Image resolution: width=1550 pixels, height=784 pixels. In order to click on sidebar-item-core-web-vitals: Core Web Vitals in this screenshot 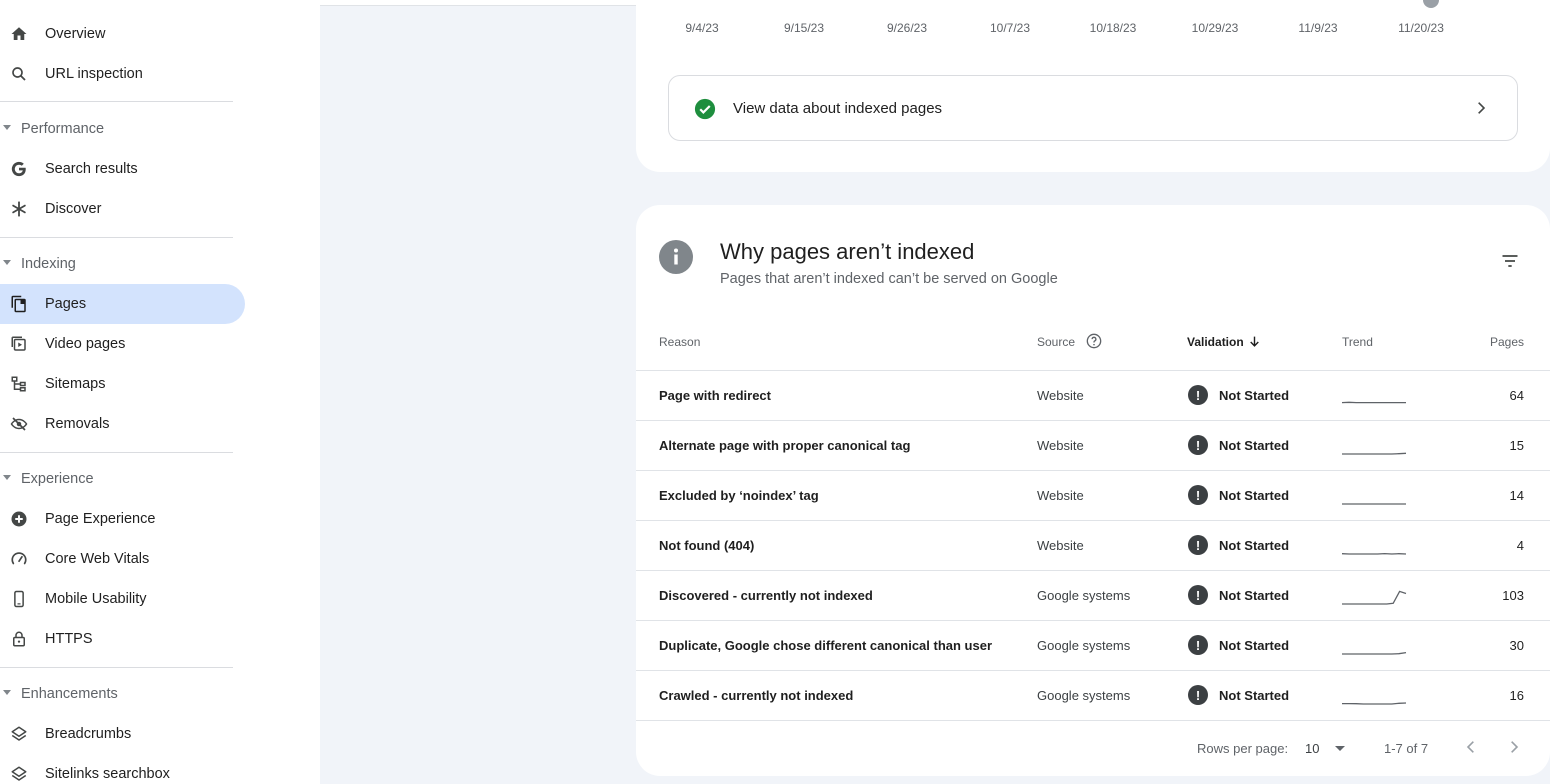, I will do `click(122, 559)`.